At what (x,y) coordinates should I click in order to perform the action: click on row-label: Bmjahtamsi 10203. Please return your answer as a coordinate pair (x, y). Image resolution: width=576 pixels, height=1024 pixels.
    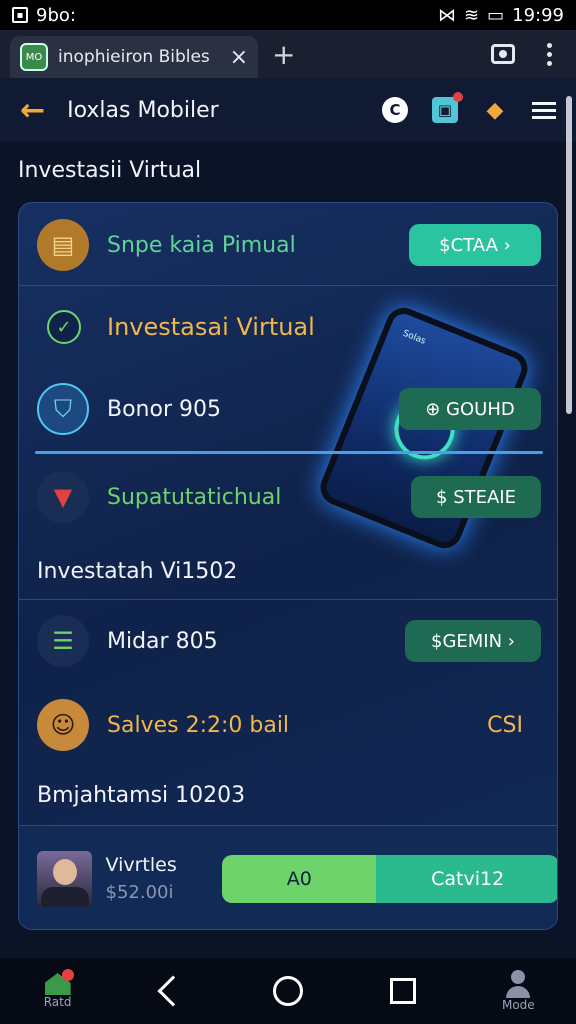
    Looking at the image, I should click on (141, 795).